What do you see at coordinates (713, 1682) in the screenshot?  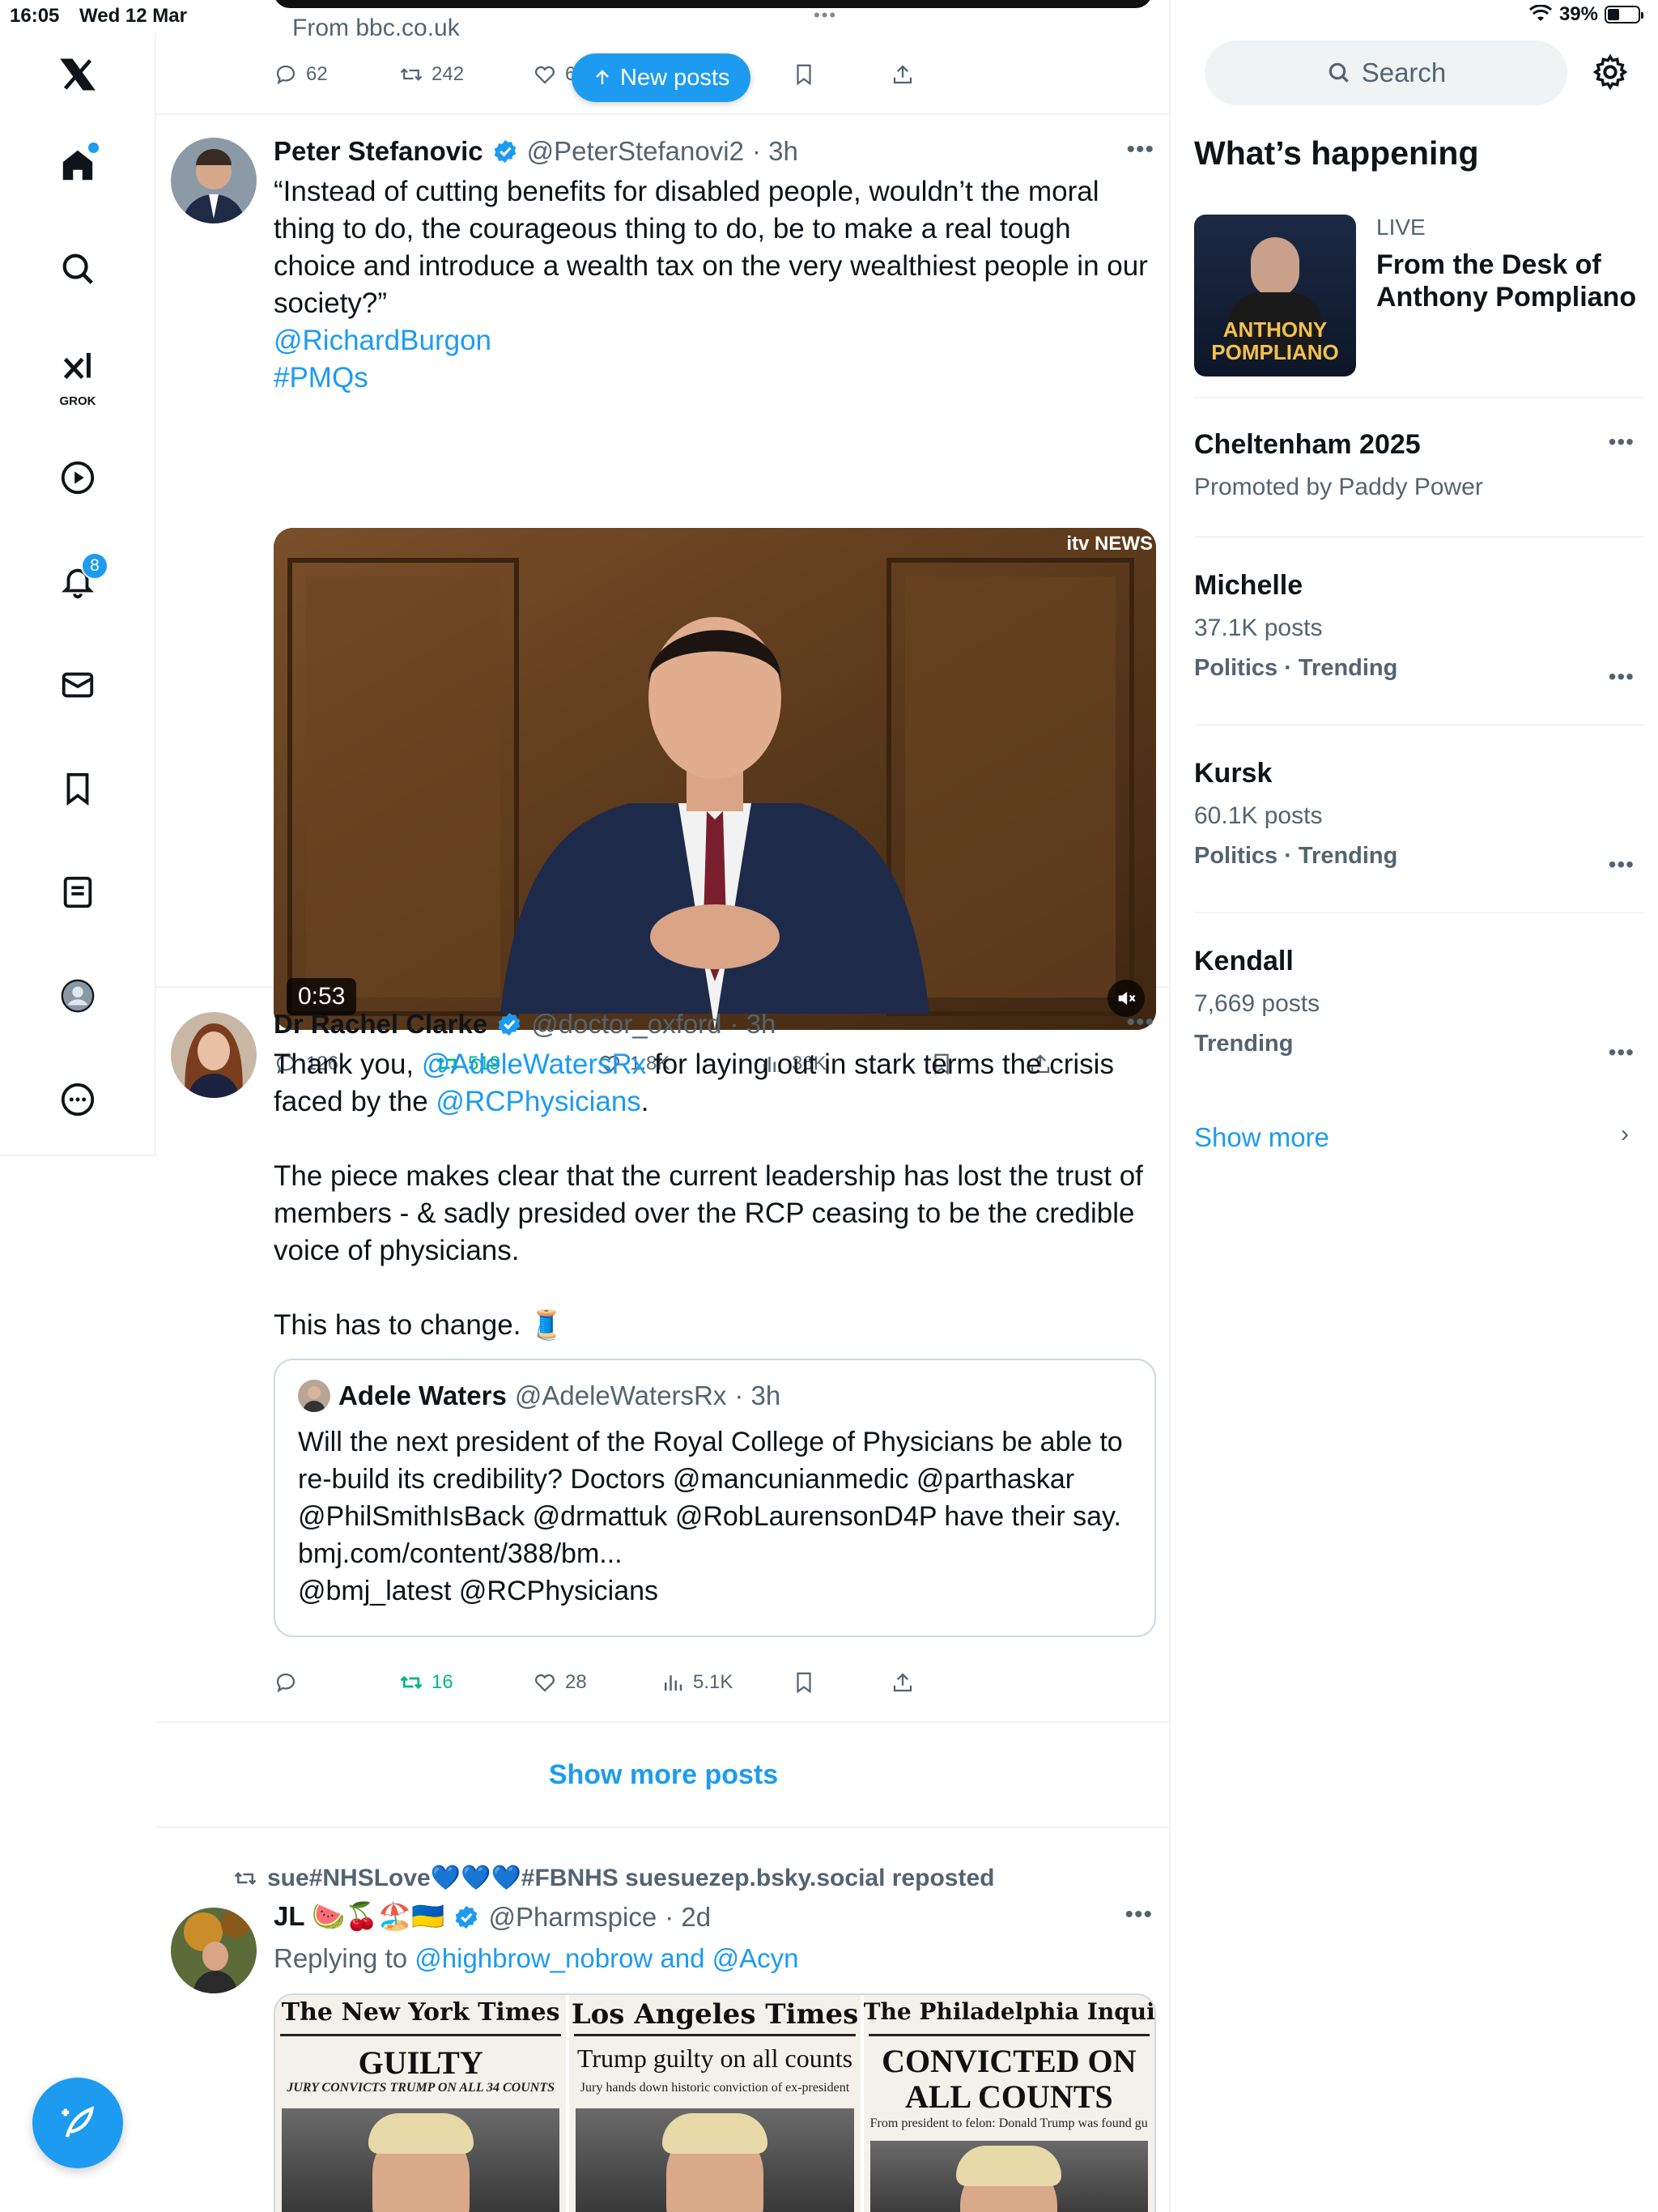 I see `view-count: 5.1K` at bounding box center [713, 1682].